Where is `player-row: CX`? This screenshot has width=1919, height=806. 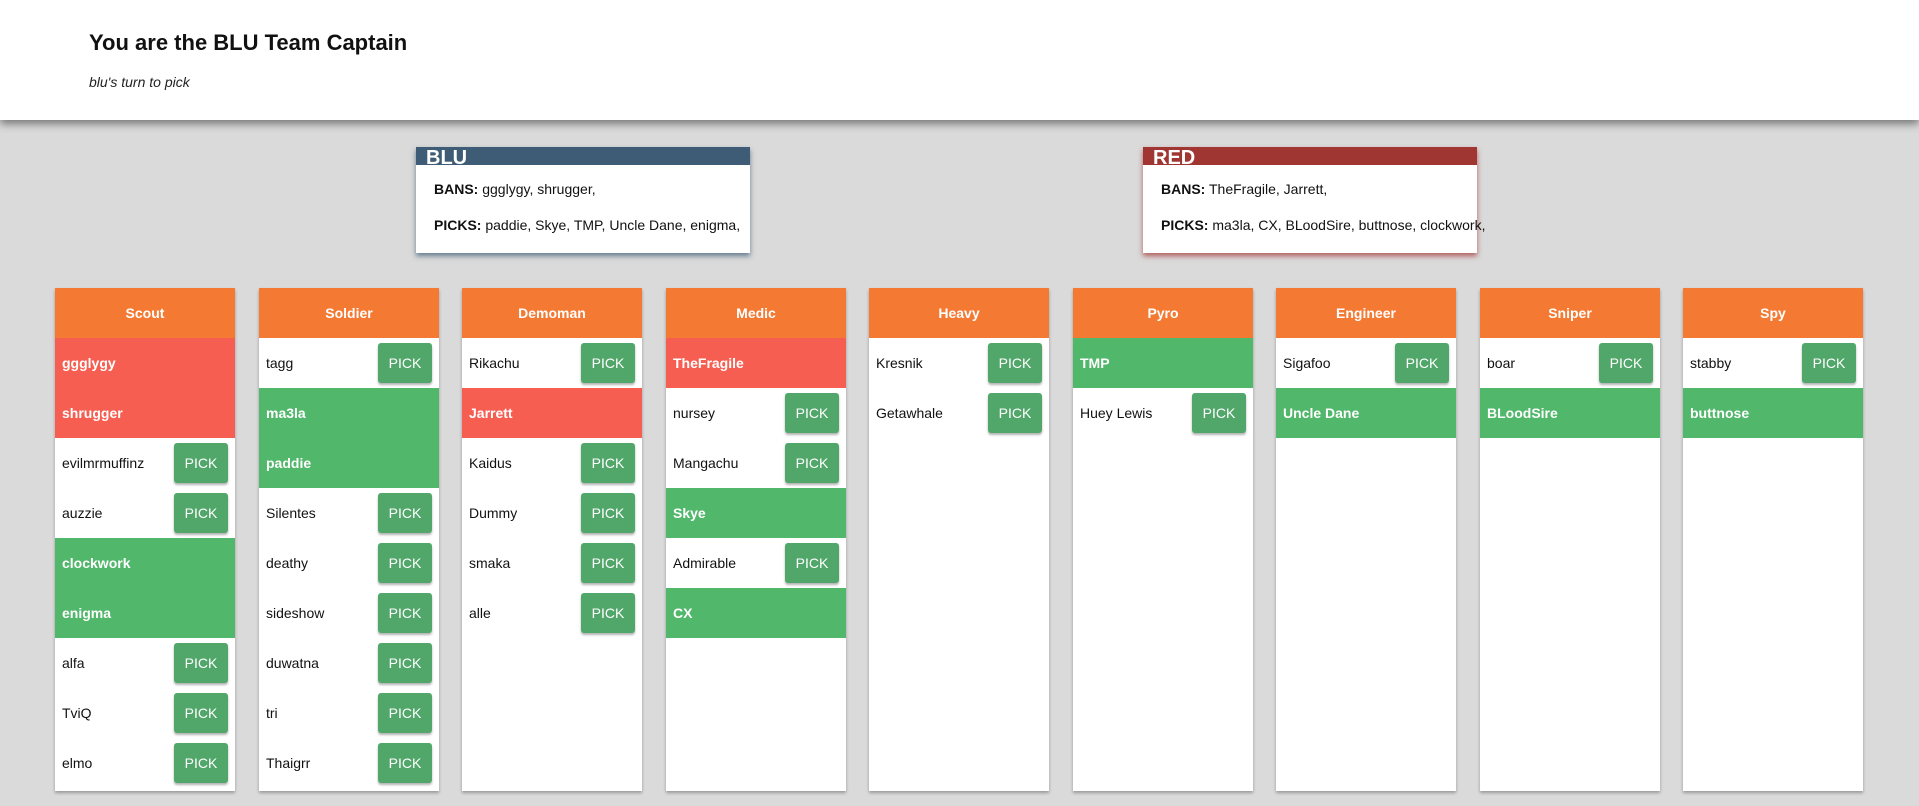
player-row: CX is located at coordinates (756, 613).